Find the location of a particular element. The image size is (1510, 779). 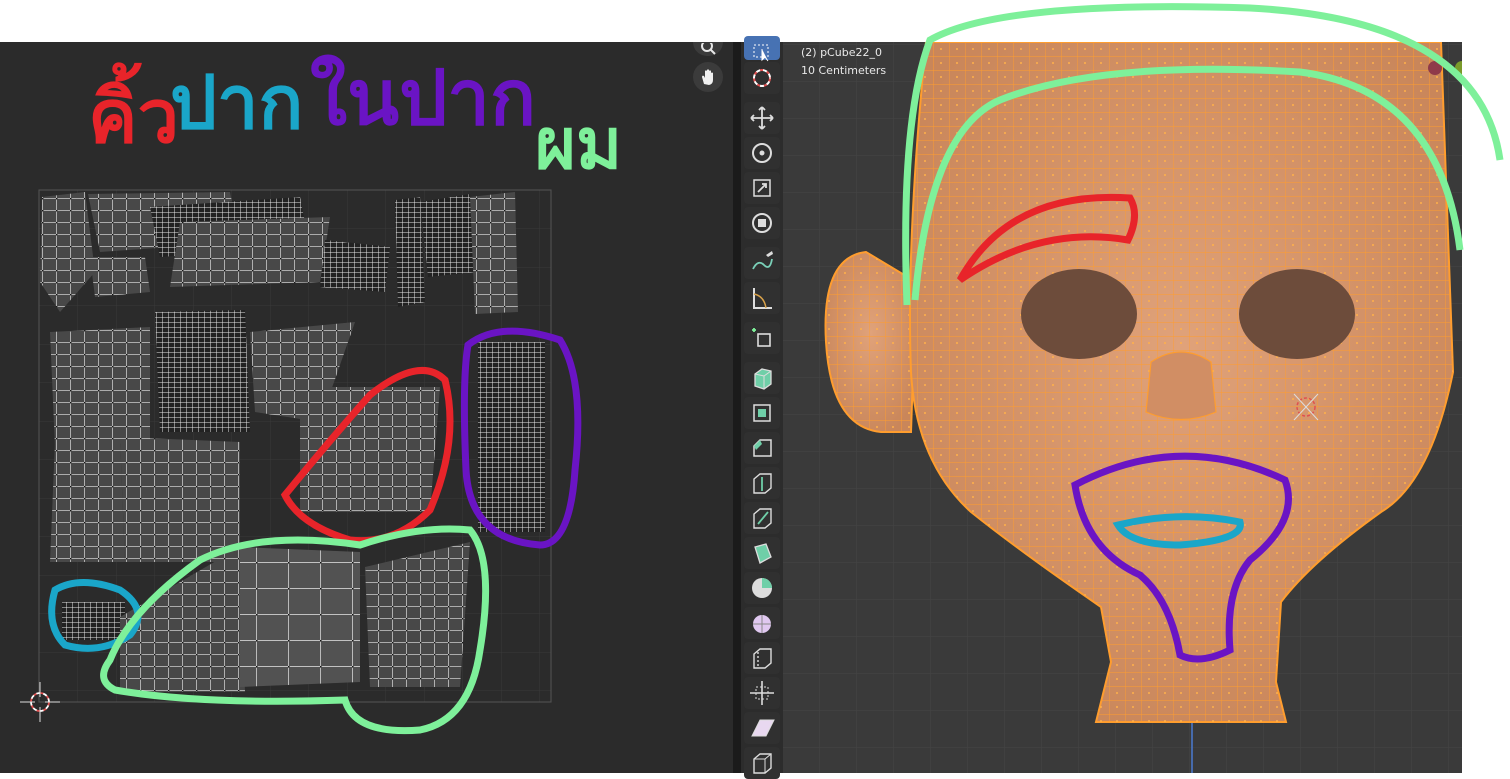

gizmo-x-axis-icon is located at coordinates (1435, 68).